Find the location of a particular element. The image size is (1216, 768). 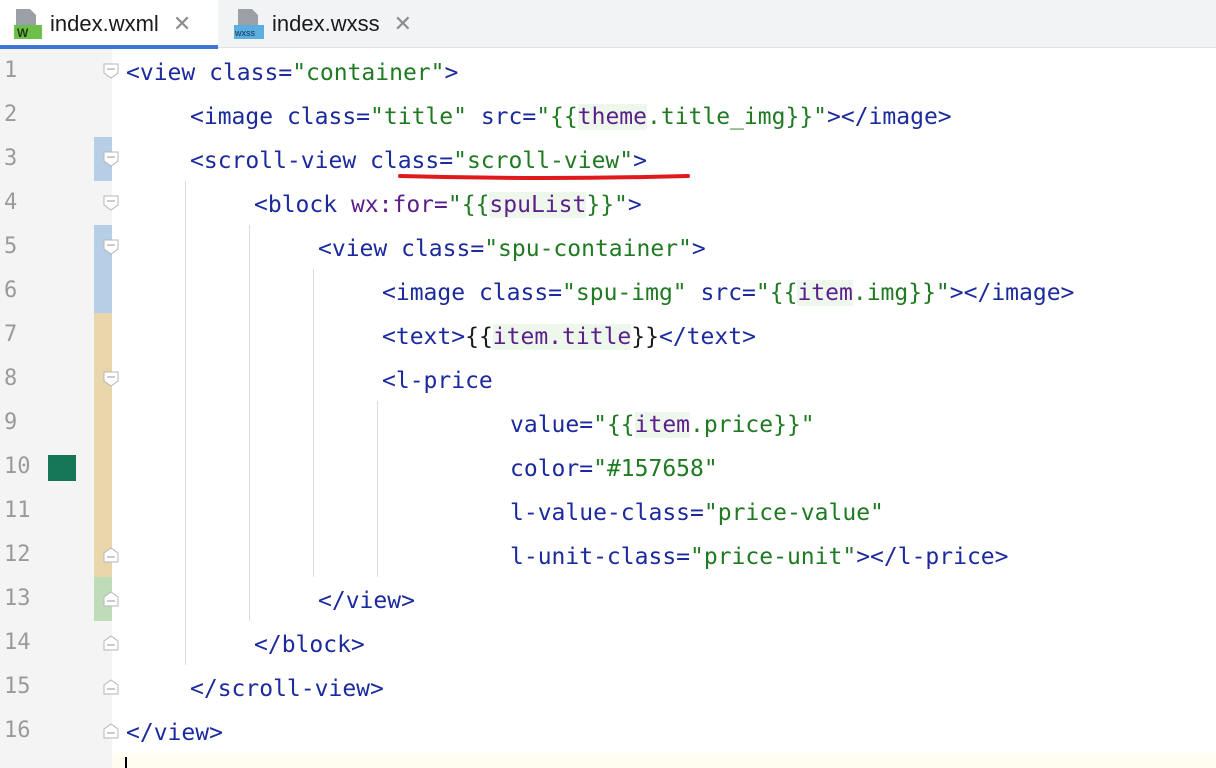

code-line: </block> is located at coordinates (309, 645).